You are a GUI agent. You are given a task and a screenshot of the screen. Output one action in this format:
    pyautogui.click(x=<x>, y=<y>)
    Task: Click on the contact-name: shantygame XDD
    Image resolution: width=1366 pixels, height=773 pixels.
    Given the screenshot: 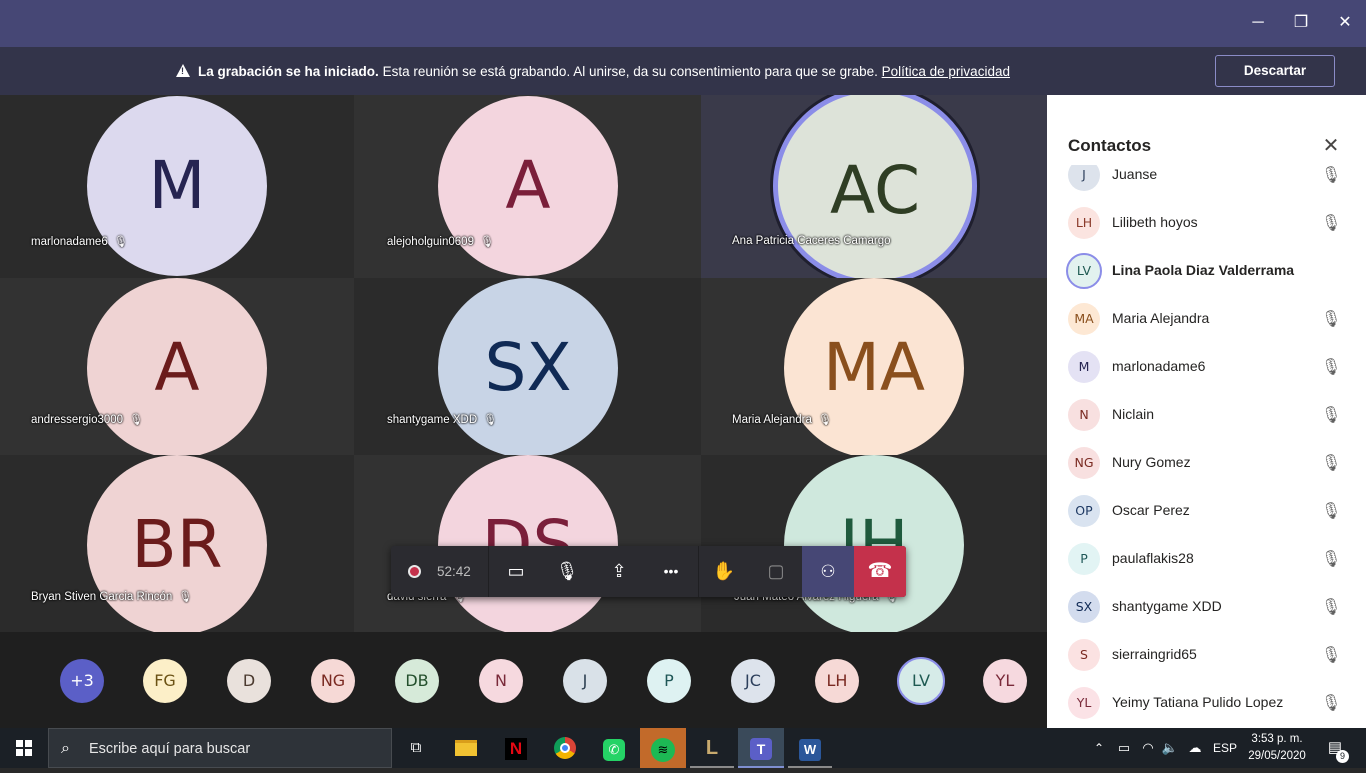 What is the action you would take?
    pyautogui.click(x=1167, y=606)
    